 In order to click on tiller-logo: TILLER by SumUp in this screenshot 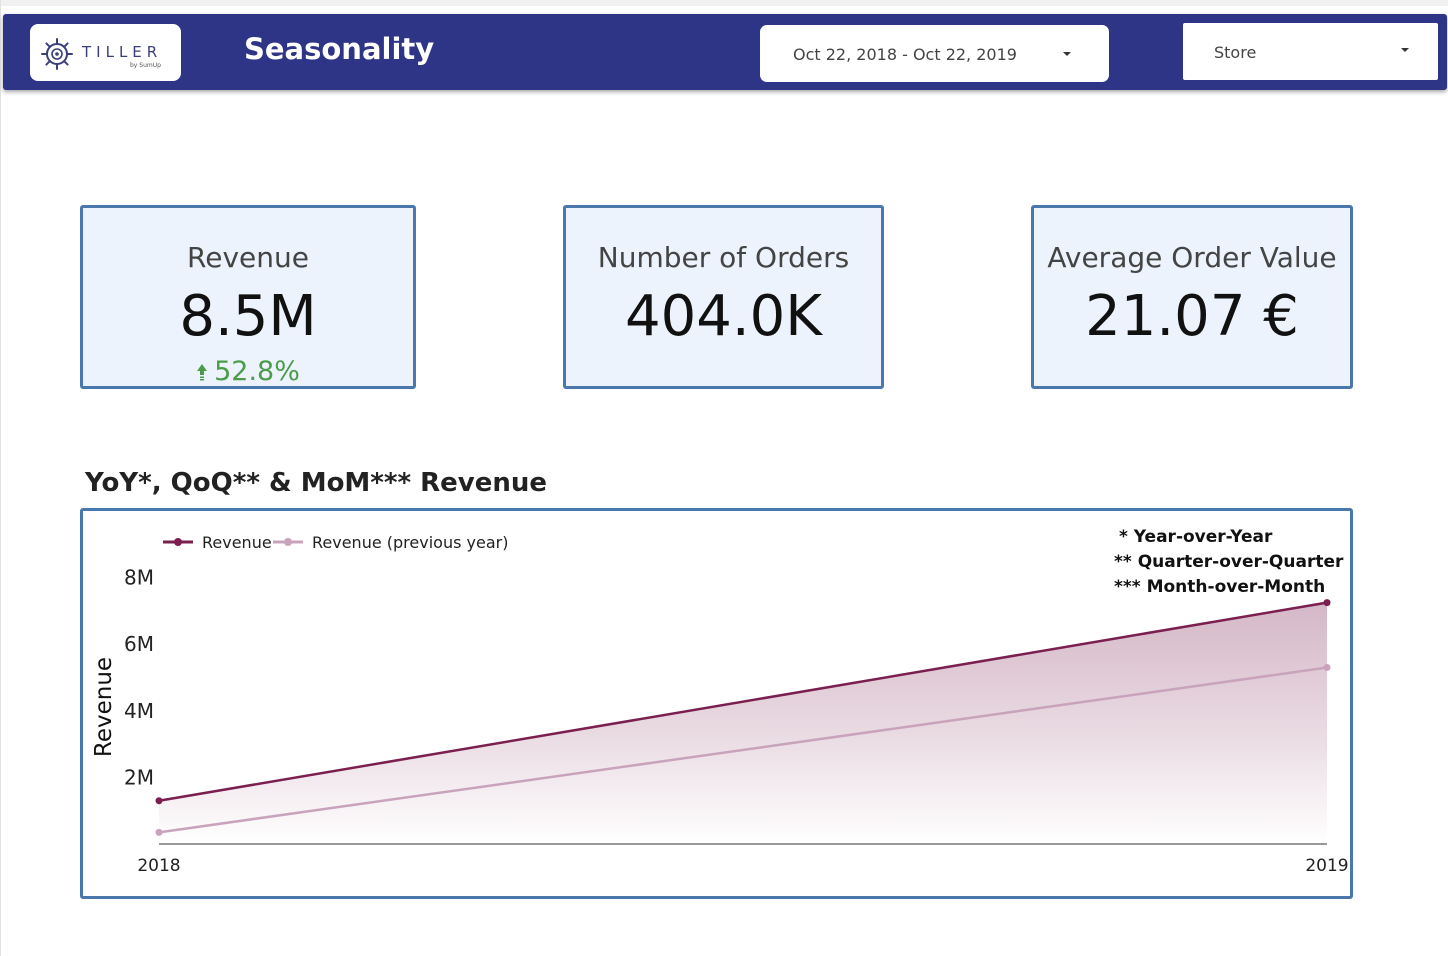, I will do `click(105, 52)`.